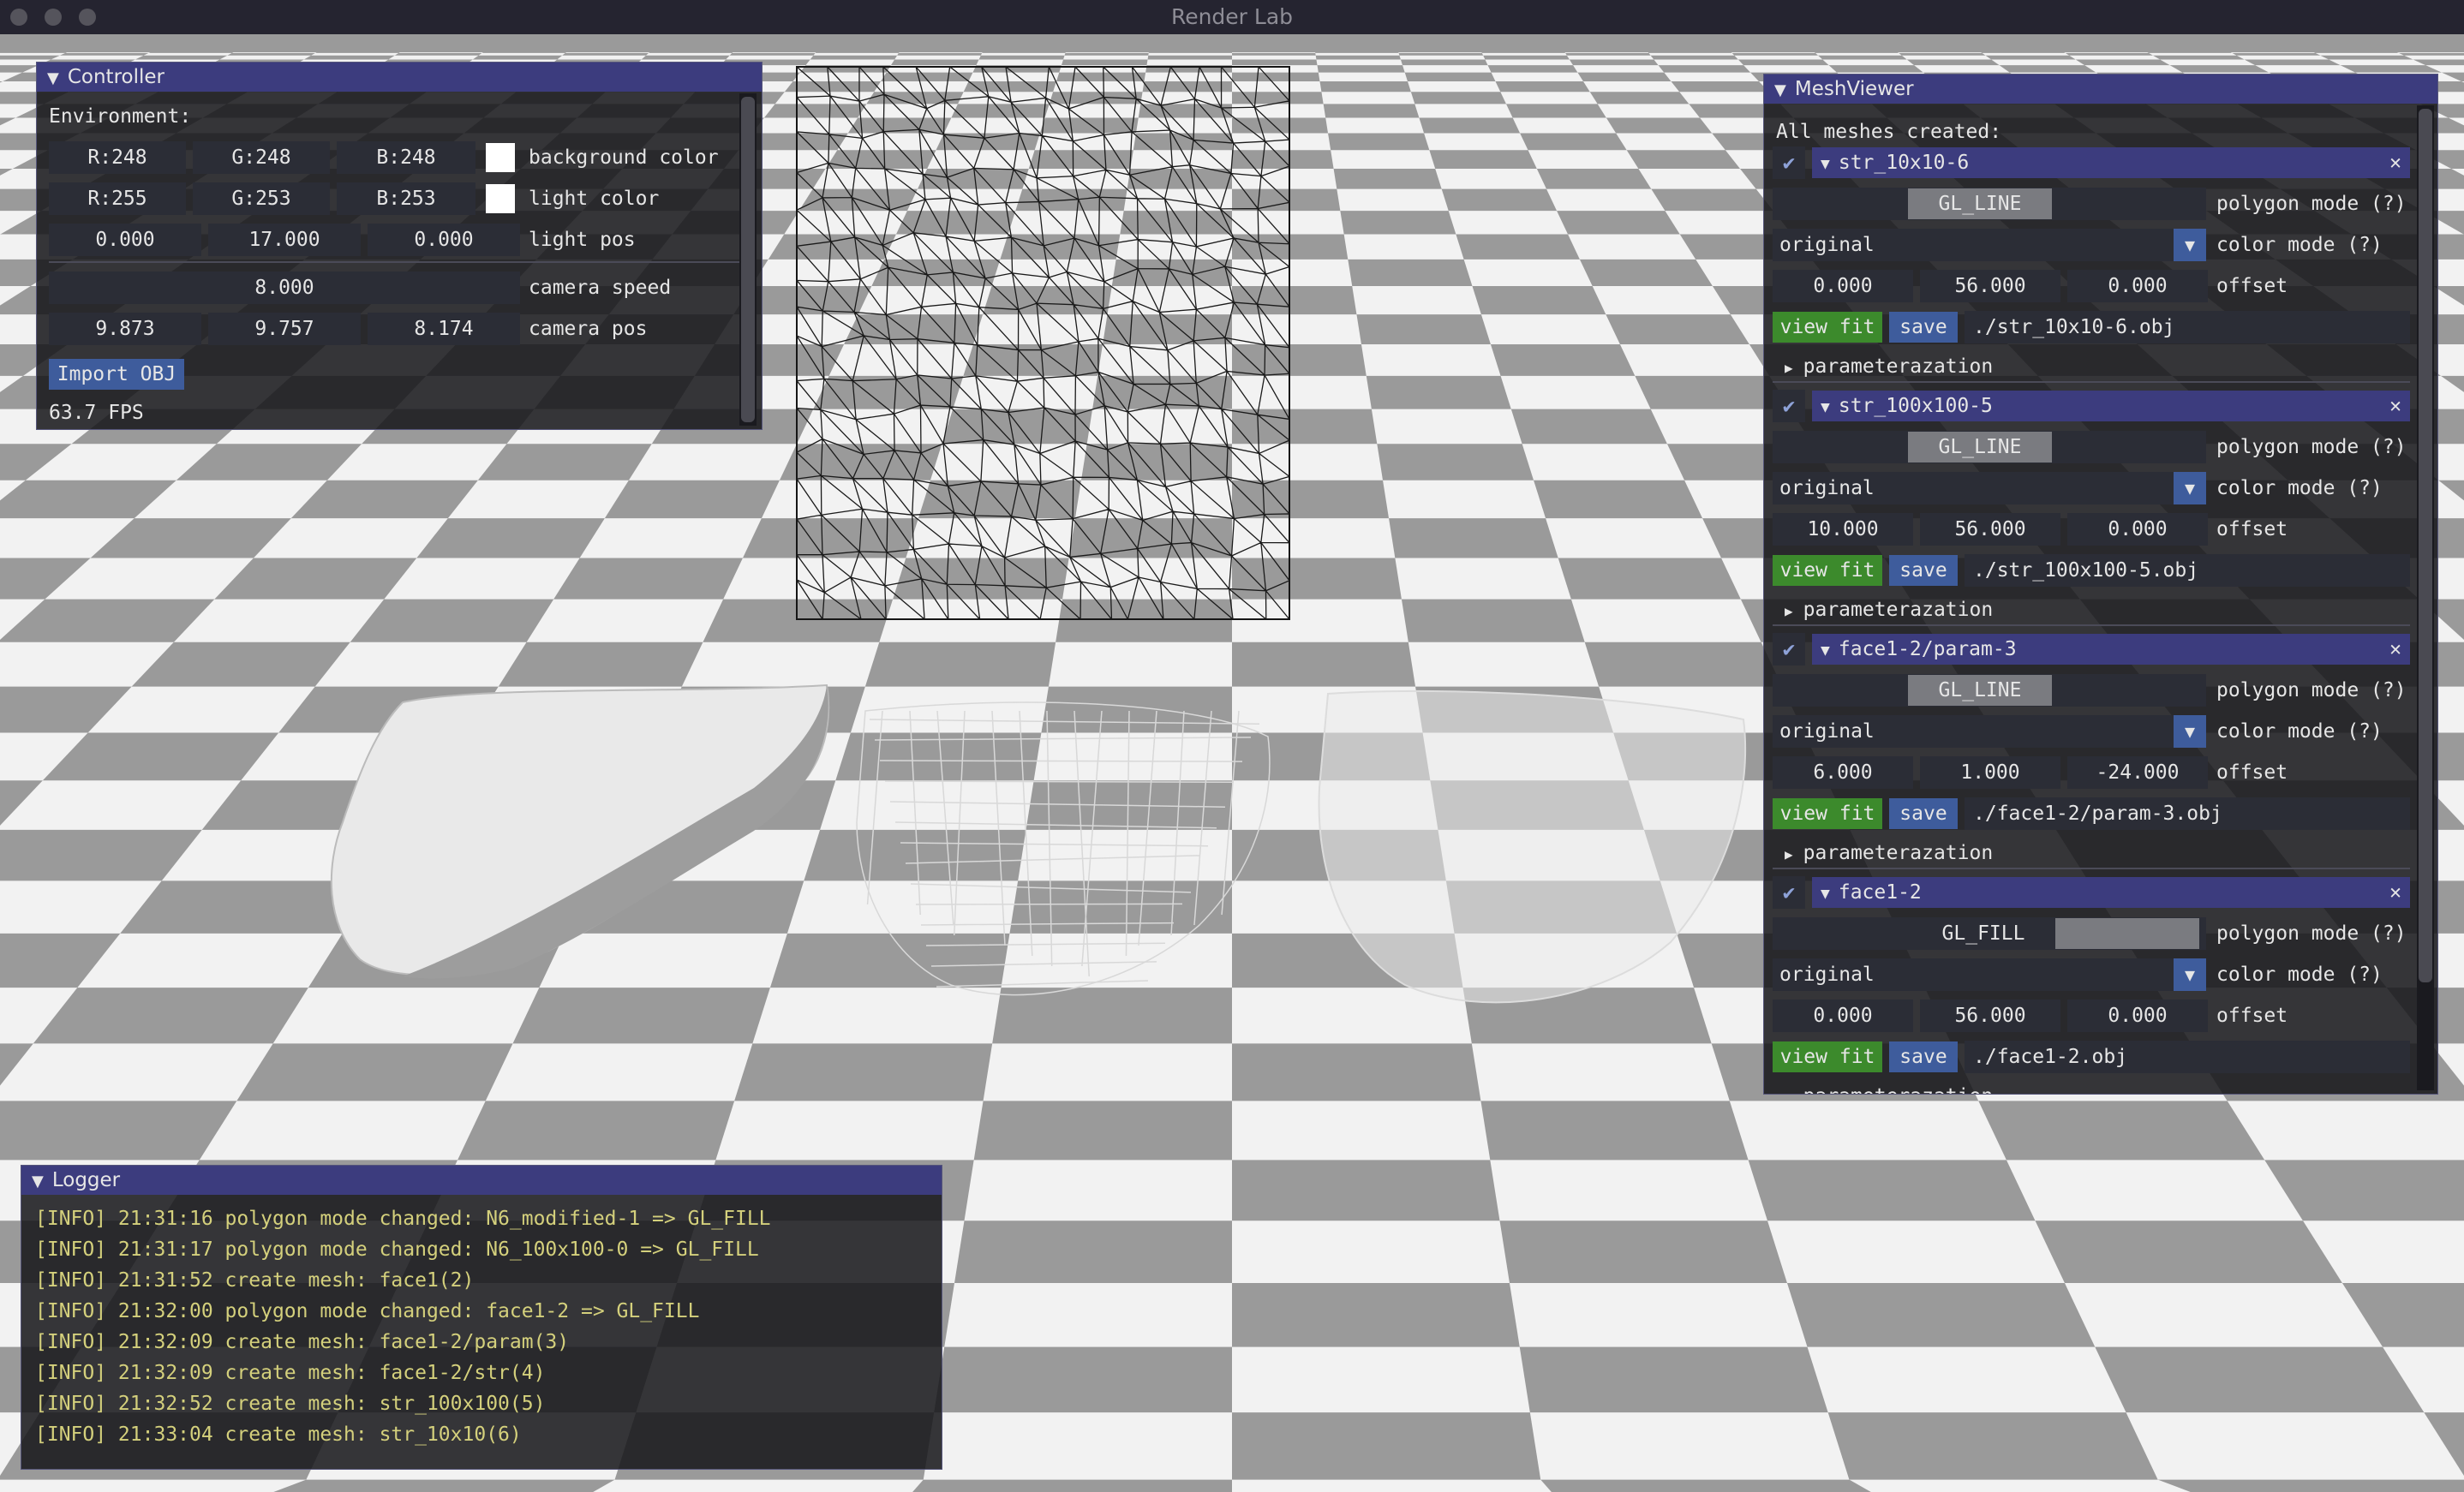 This screenshot has width=2464, height=1492. What do you see at coordinates (500, 157) in the screenshot?
I see `bg-color-swatch` at bounding box center [500, 157].